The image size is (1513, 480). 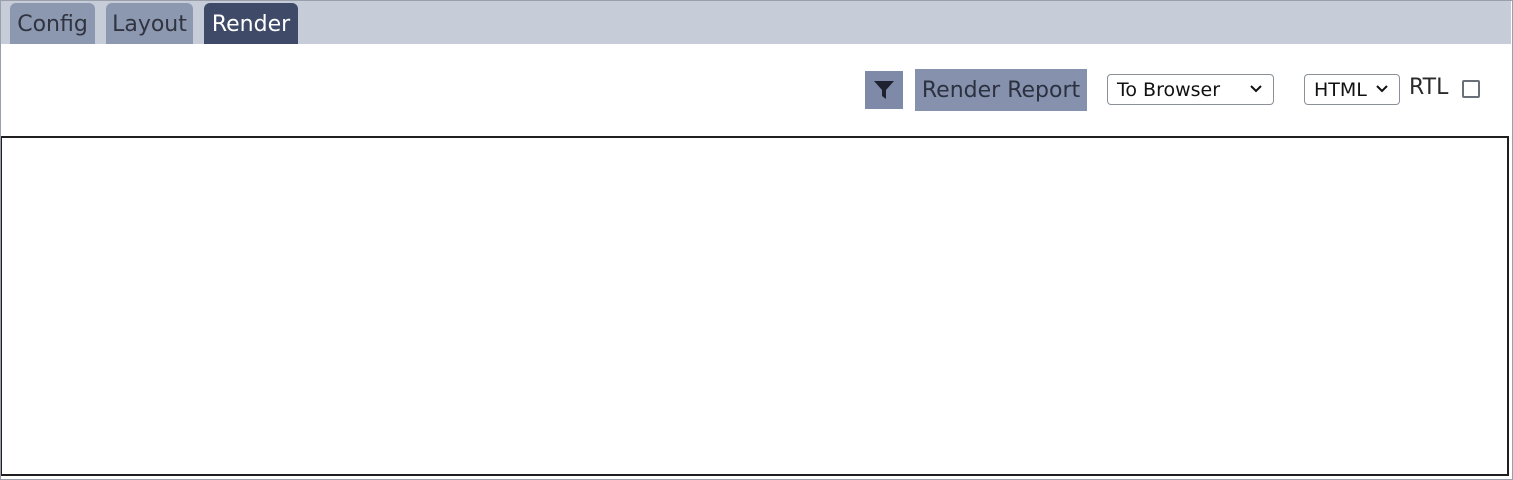 I want to click on tab-label: Layout, so click(x=149, y=24).